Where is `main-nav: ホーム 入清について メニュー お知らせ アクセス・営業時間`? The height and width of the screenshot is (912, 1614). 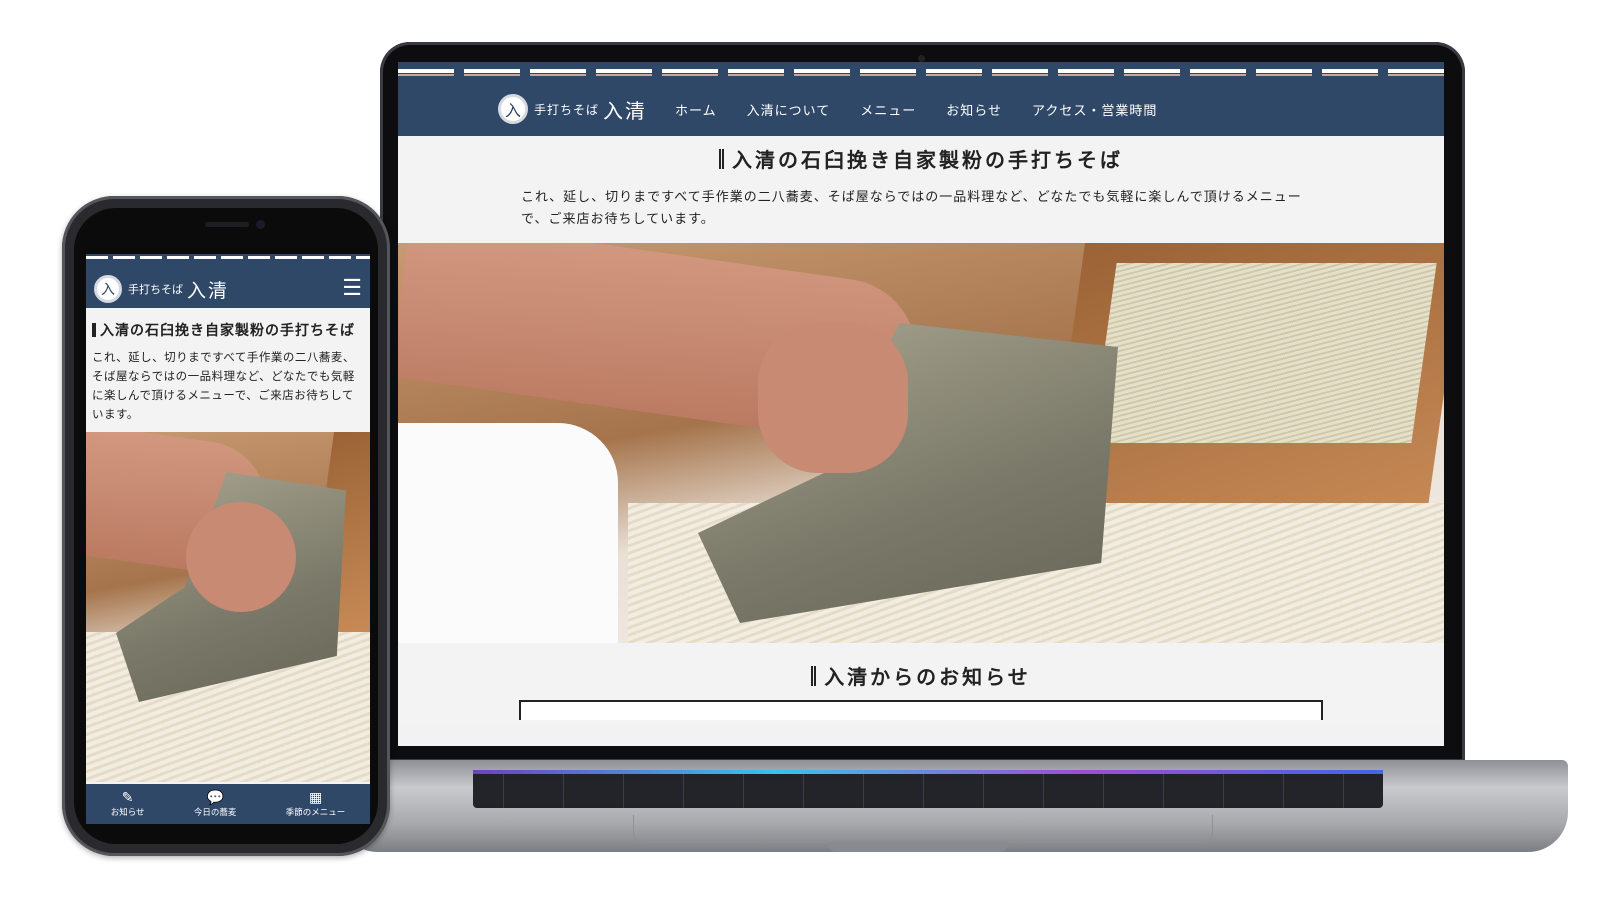 main-nav: ホーム 入清について メニュー お知らせ アクセス・営業時間 is located at coordinates (916, 109).